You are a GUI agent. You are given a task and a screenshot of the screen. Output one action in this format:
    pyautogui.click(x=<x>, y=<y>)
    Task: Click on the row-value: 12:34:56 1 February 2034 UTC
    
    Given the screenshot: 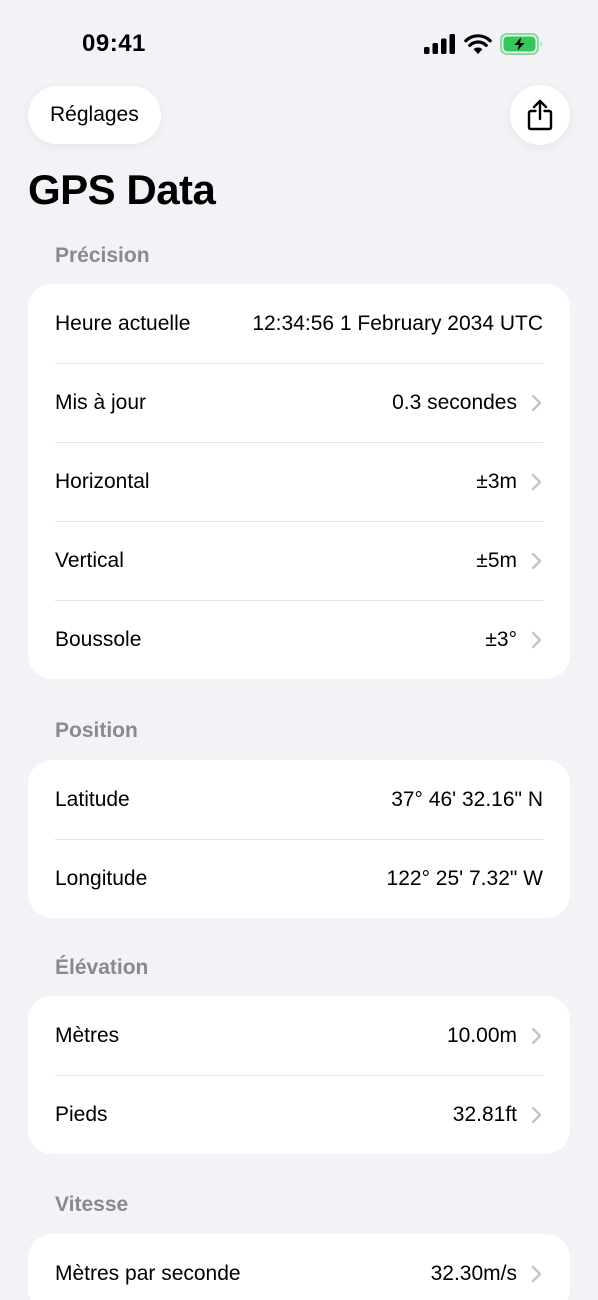 What is the action you would take?
    pyautogui.click(x=397, y=323)
    